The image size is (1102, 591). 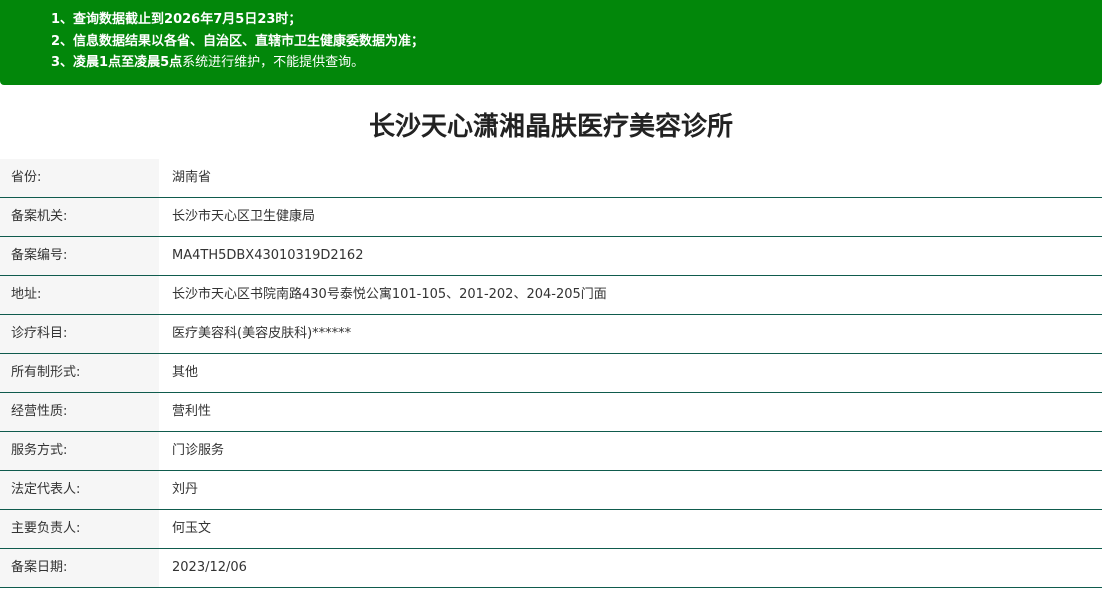 I want to click on page-title: 长沙天心潇湘晶肤医疗美容诊所, so click(x=550, y=127).